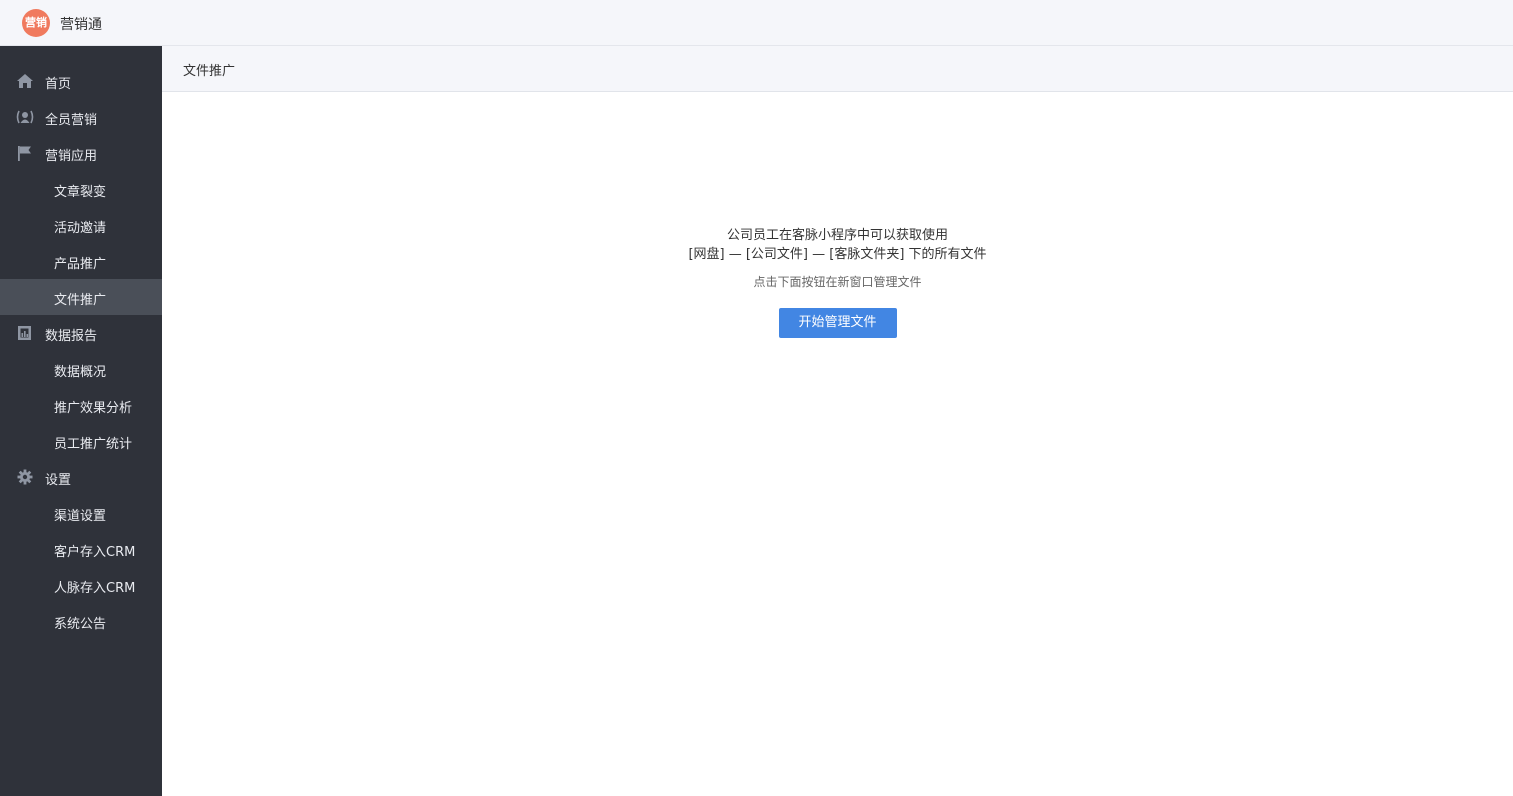 The image size is (1513, 796). I want to click on sidebar-item-all-staff-marketing: 全员营销, so click(81, 117).